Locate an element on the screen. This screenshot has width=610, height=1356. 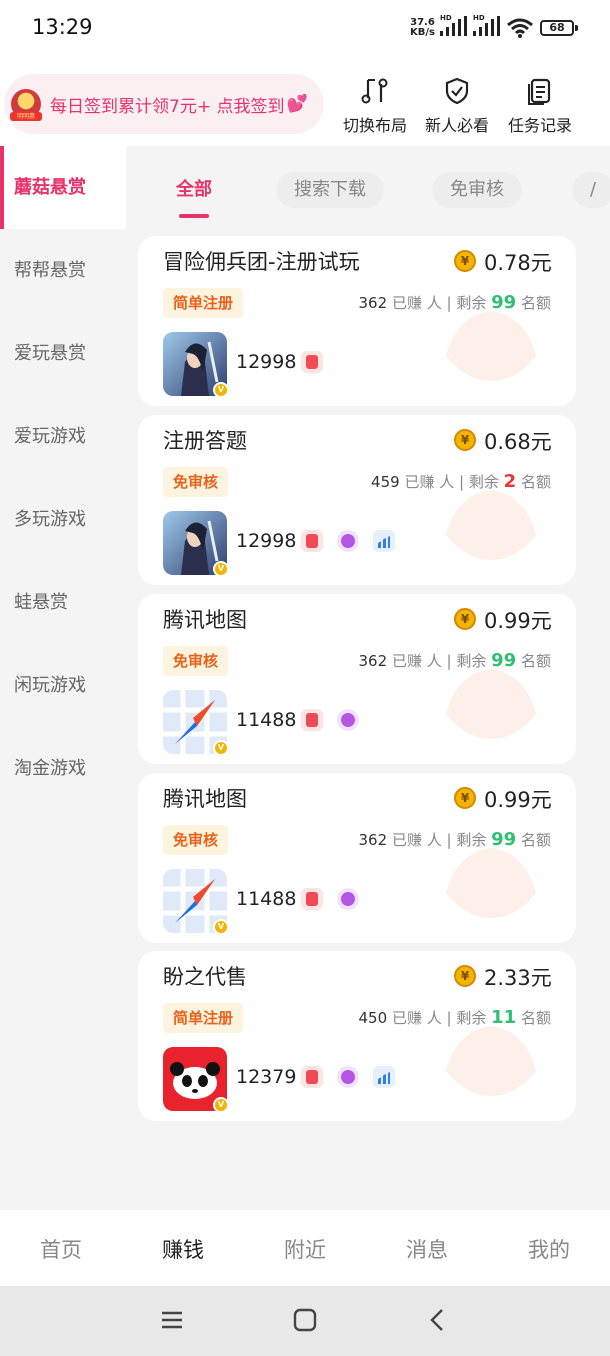
publisher-id: 12379 is located at coordinates (266, 1077).